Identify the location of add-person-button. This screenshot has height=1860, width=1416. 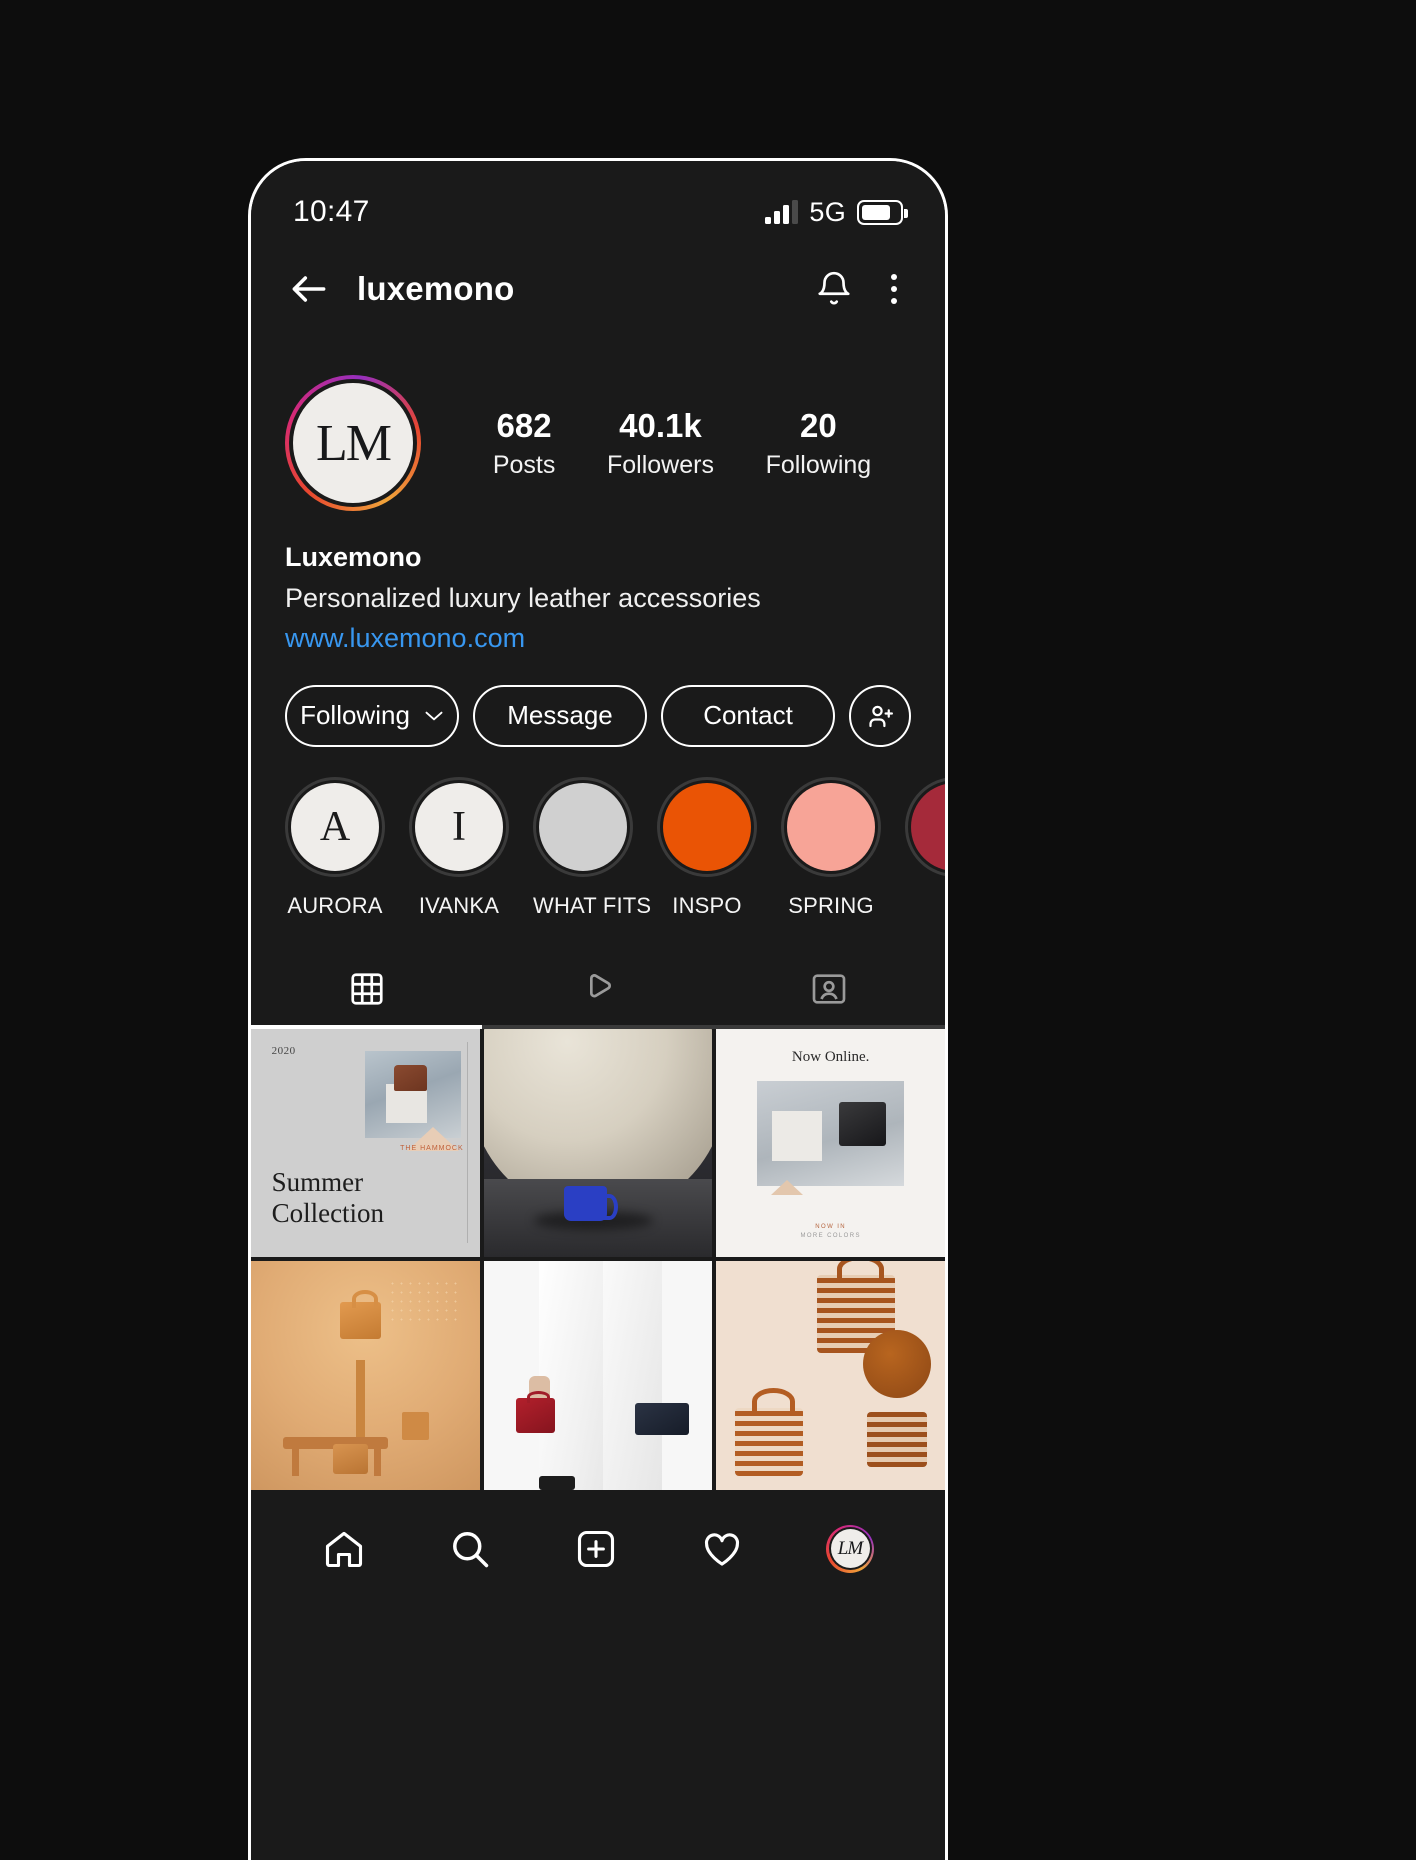
(880, 715).